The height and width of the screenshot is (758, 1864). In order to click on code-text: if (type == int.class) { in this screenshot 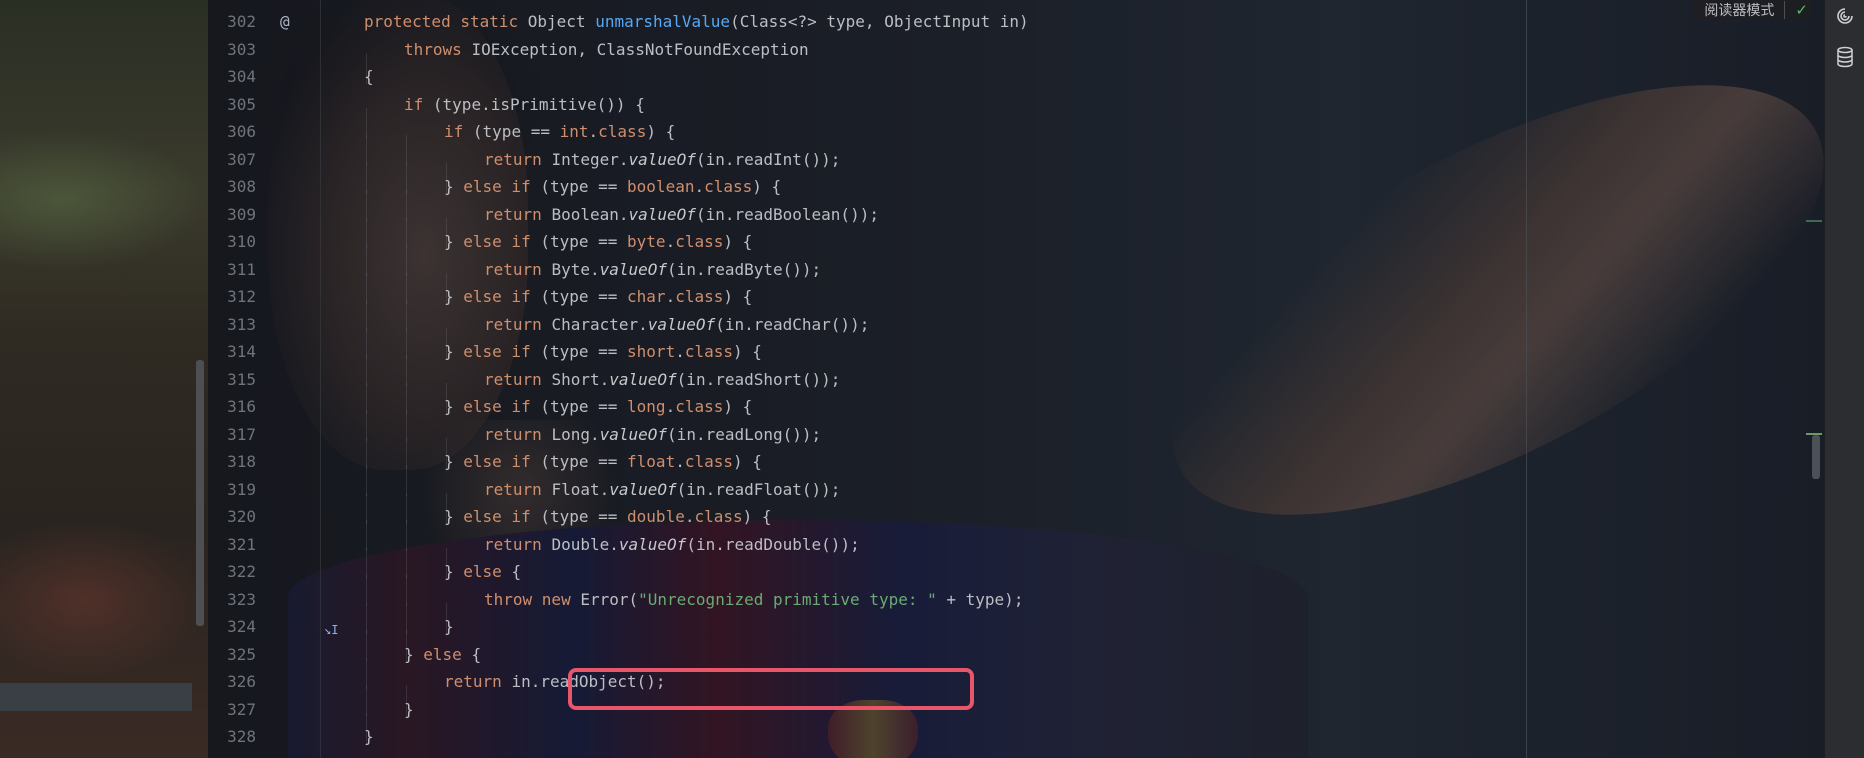, I will do `click(519, 142)`.